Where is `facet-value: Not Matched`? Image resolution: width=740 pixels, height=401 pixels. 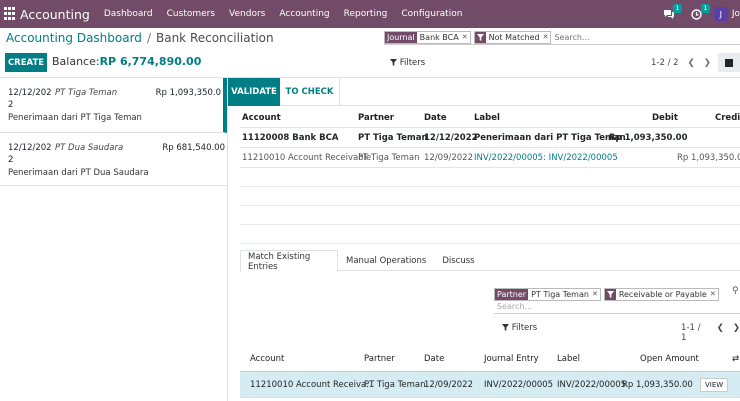 facet-value: Not Matched is located at coordinates (514, 37).